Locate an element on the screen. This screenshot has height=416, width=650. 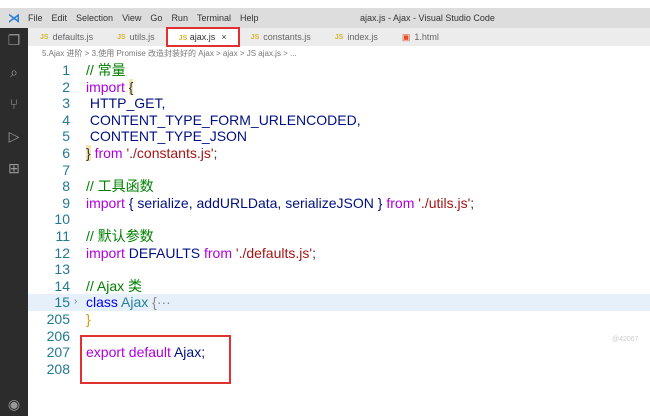
code-line: 1 // 常量 is located at coordinates (339, 70).